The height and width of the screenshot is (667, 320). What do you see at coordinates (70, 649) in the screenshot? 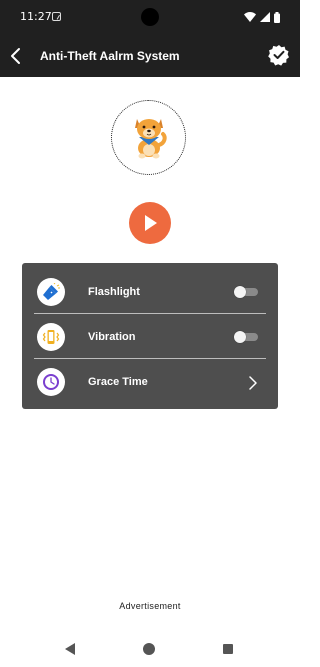
I see `nav-back-icon` at bounding box center [70, 649].